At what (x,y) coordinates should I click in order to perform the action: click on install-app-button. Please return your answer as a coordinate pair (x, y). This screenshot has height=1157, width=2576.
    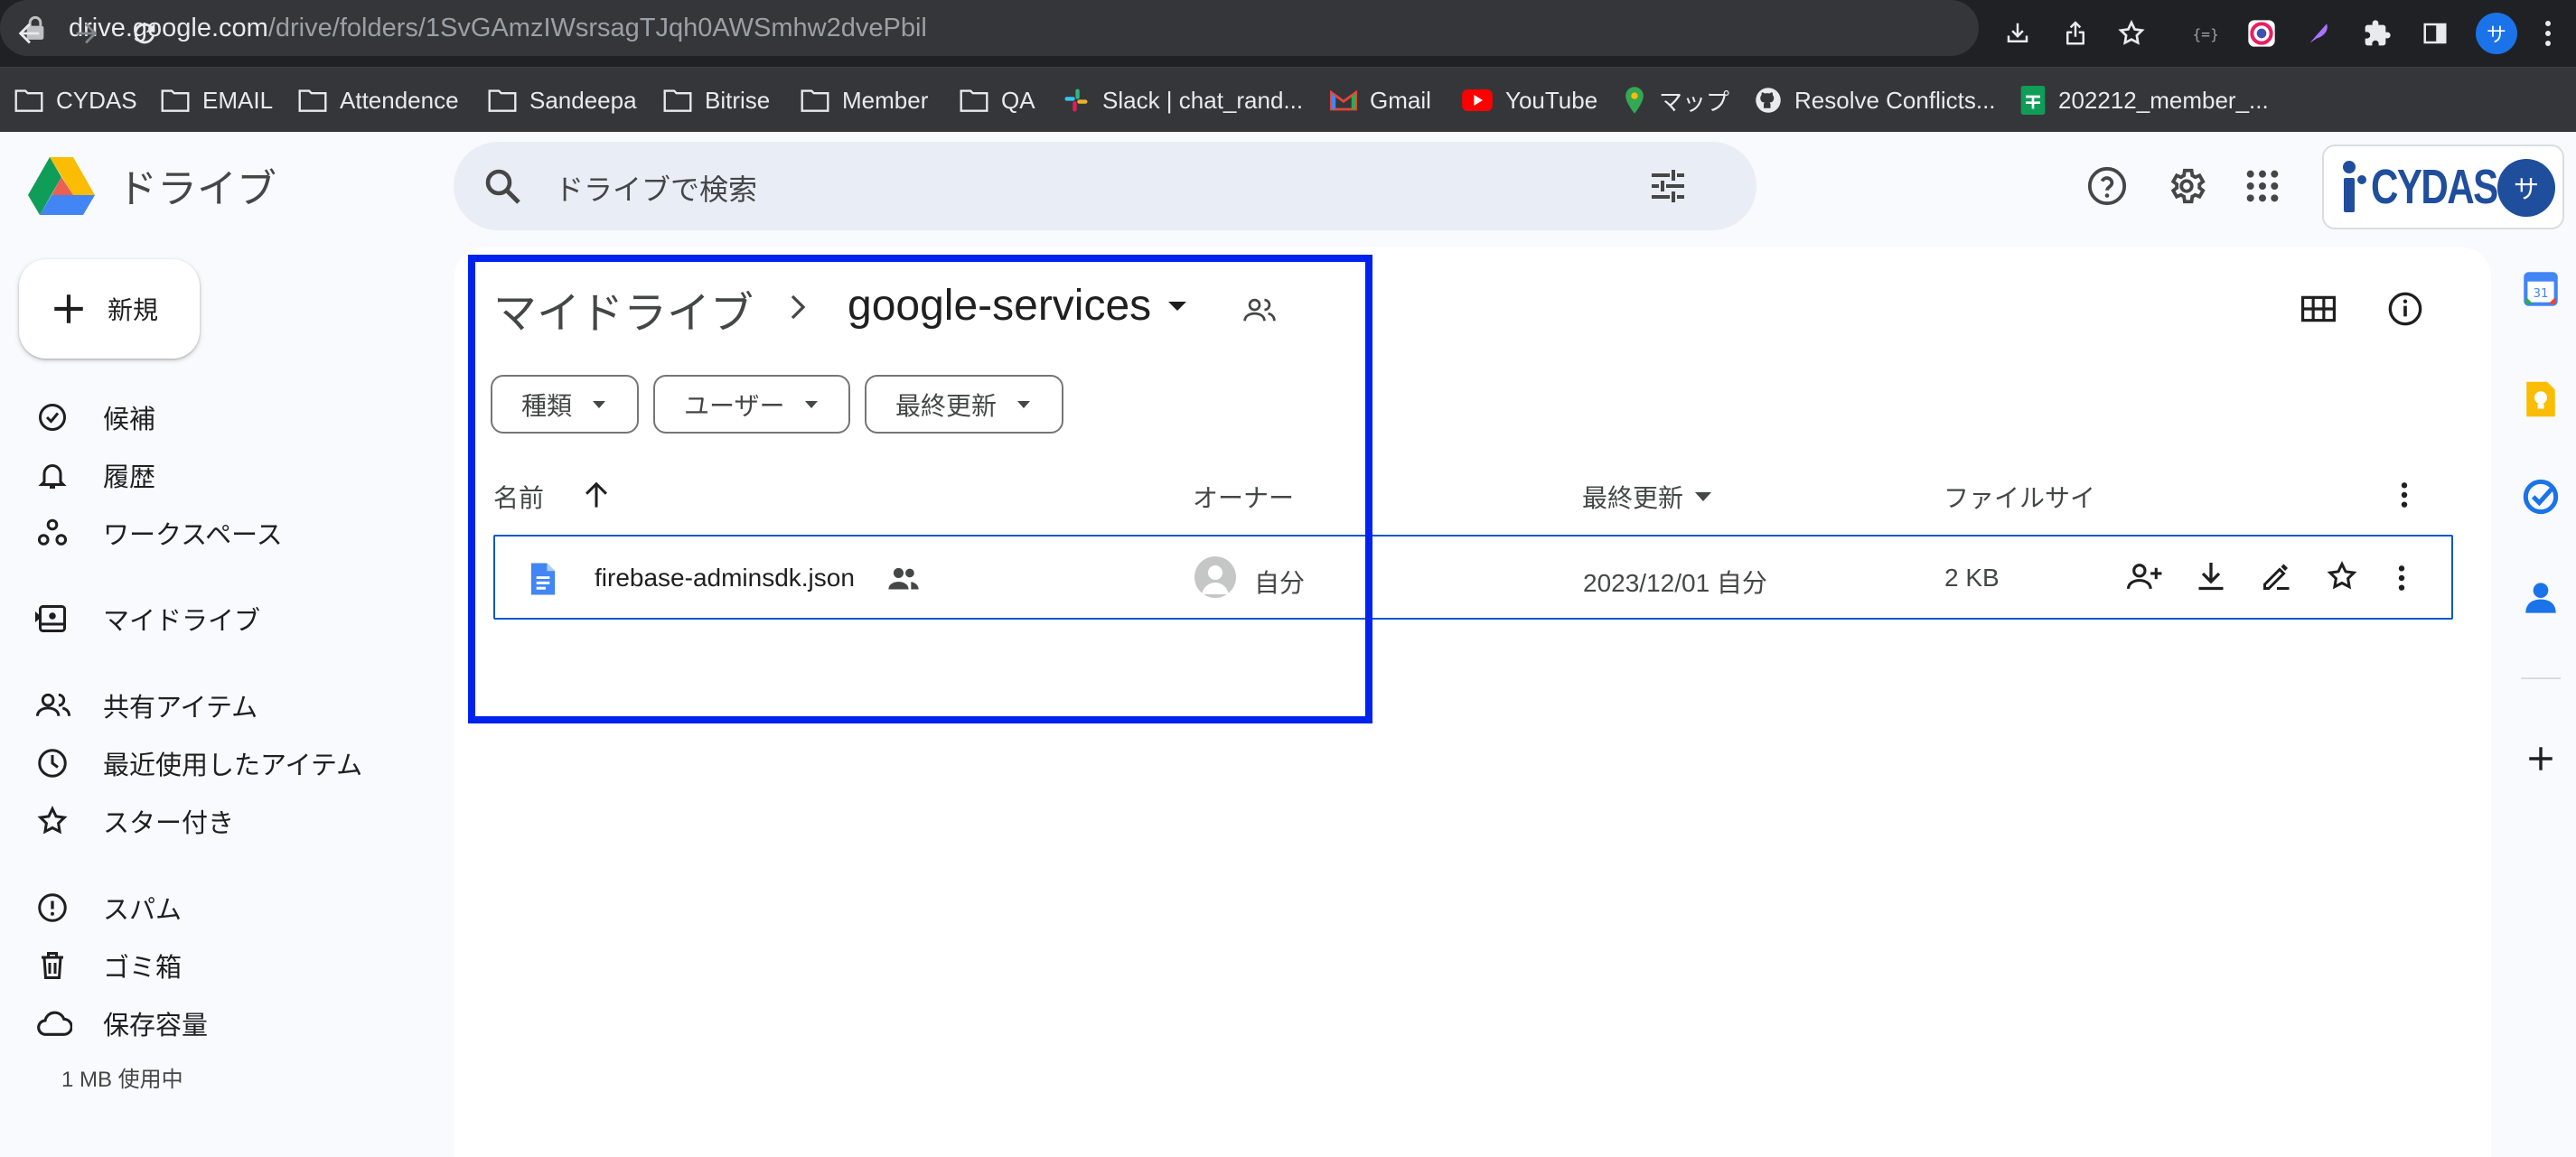
    Looking at the image, I should click on (2017, 33).